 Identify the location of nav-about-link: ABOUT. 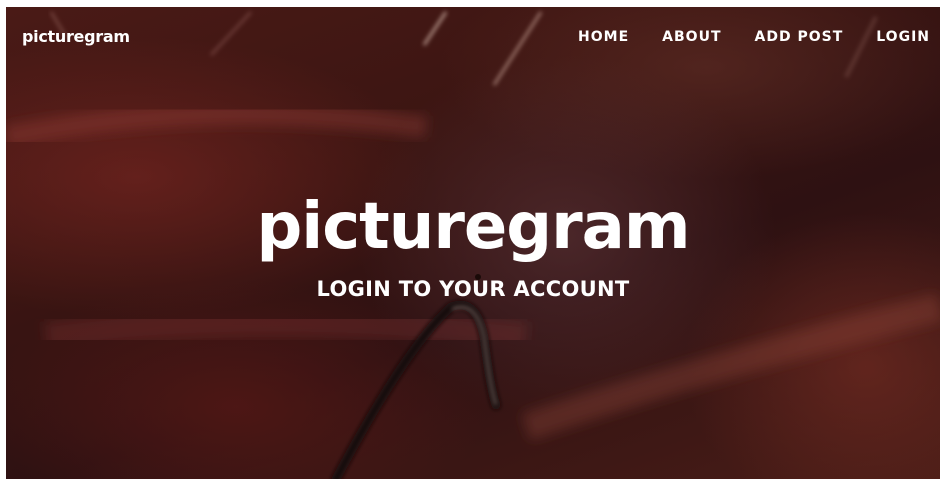
(691, 37).